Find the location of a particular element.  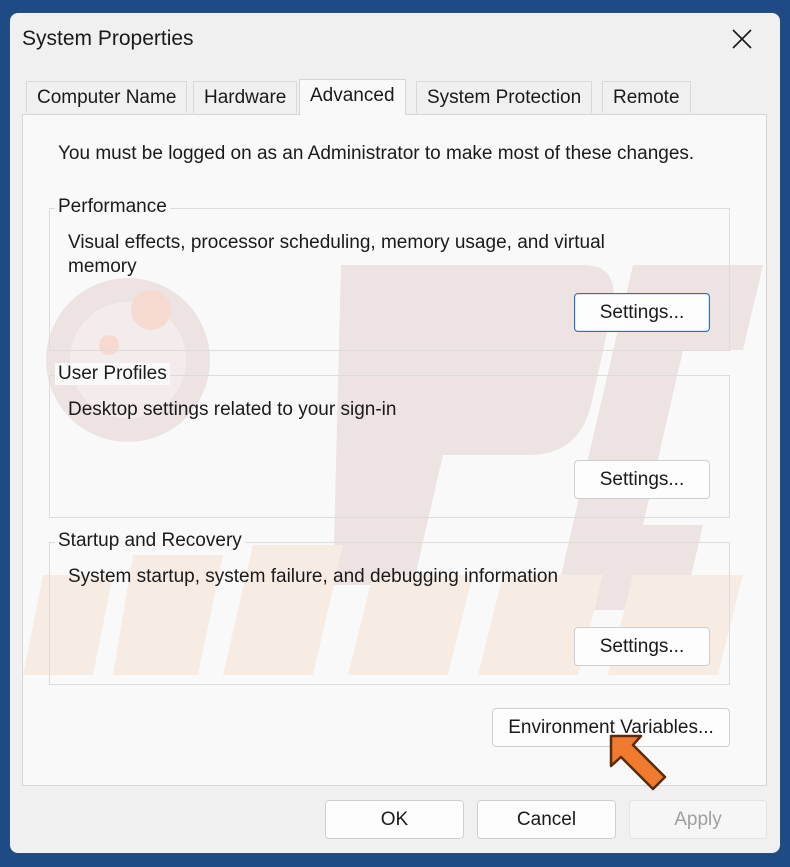

title-bar: System Properties is located at coordinates (395, 41).